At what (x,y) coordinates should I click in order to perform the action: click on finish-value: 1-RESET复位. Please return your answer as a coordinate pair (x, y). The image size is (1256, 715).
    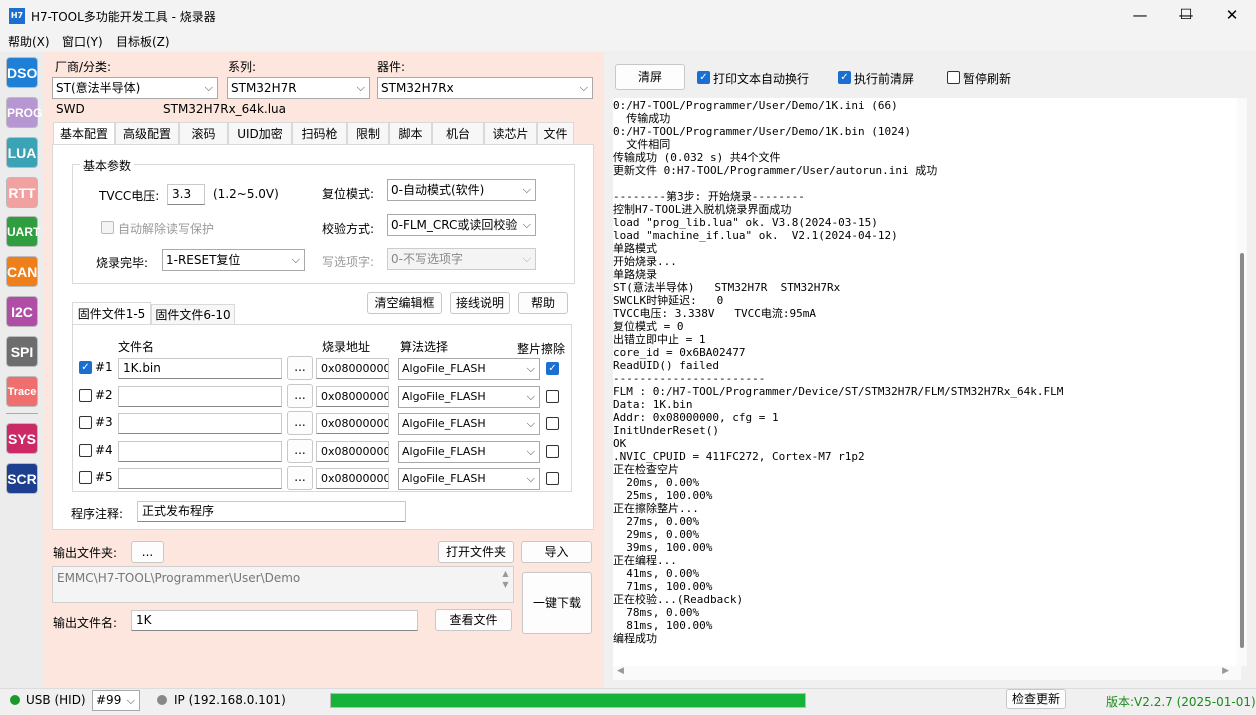
    Looking at the image, I should click on (203, 260).